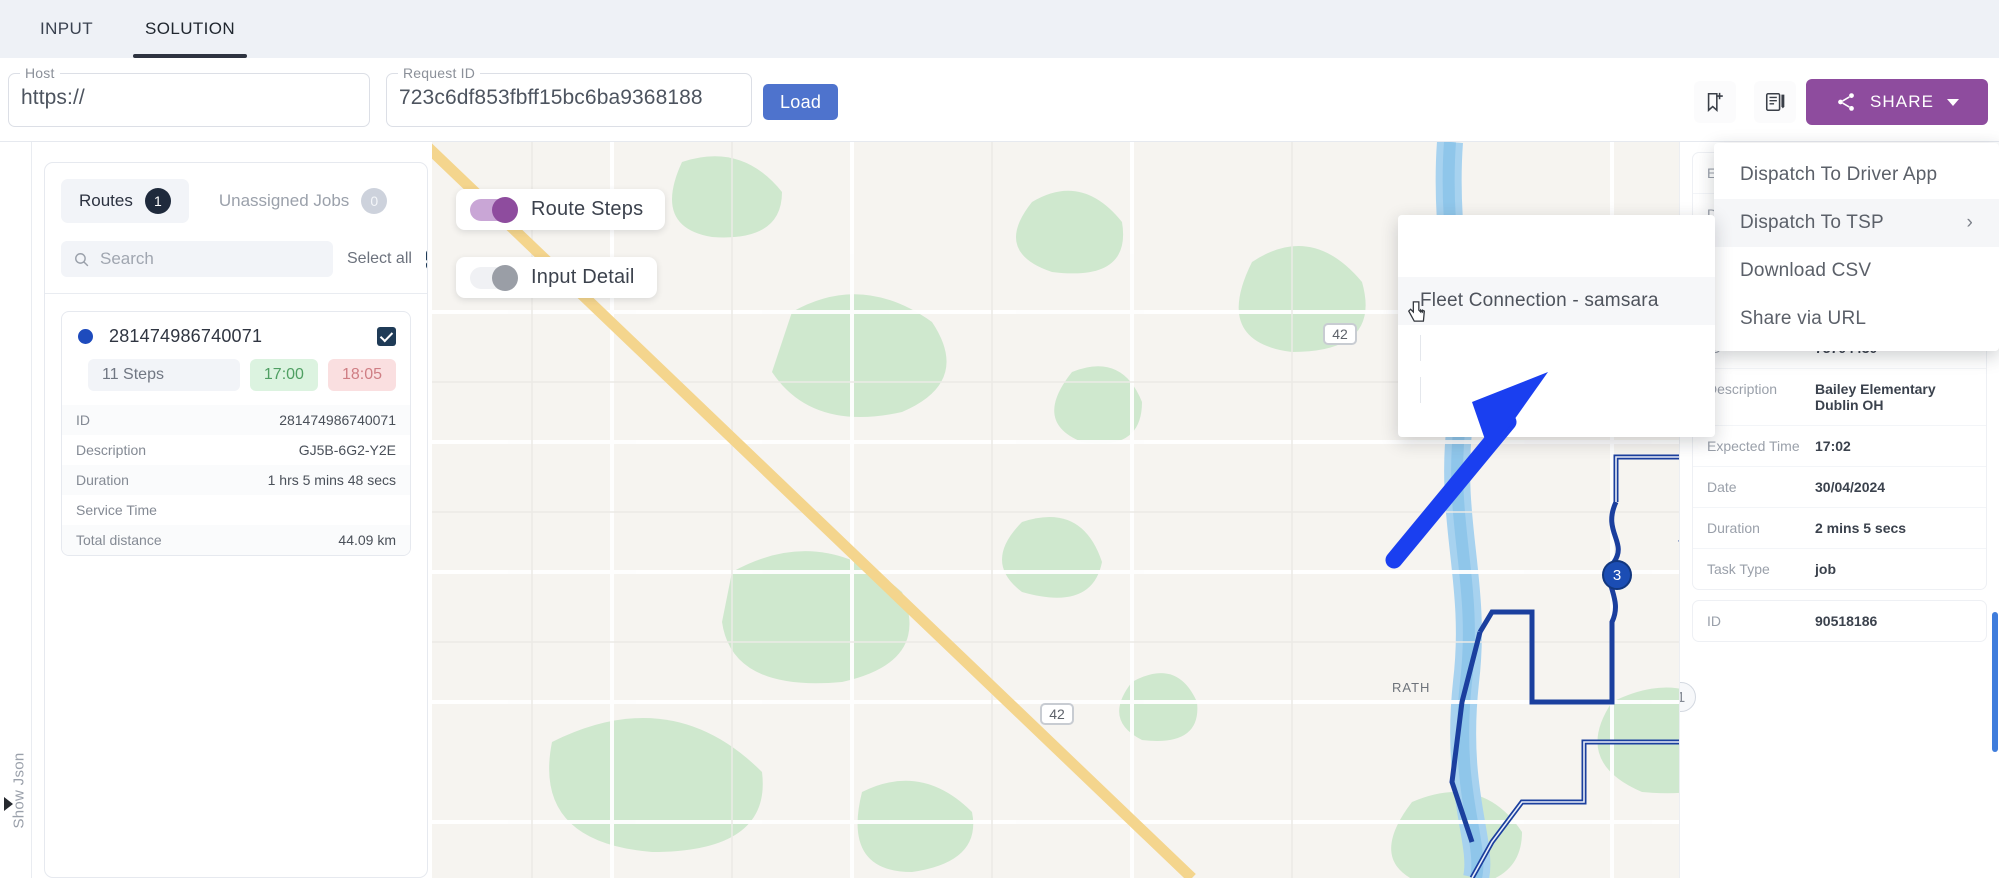 The height and width of the screenshot is (878, 1999). I want to click on request-id-legend: Request ID, so click(439, 73).